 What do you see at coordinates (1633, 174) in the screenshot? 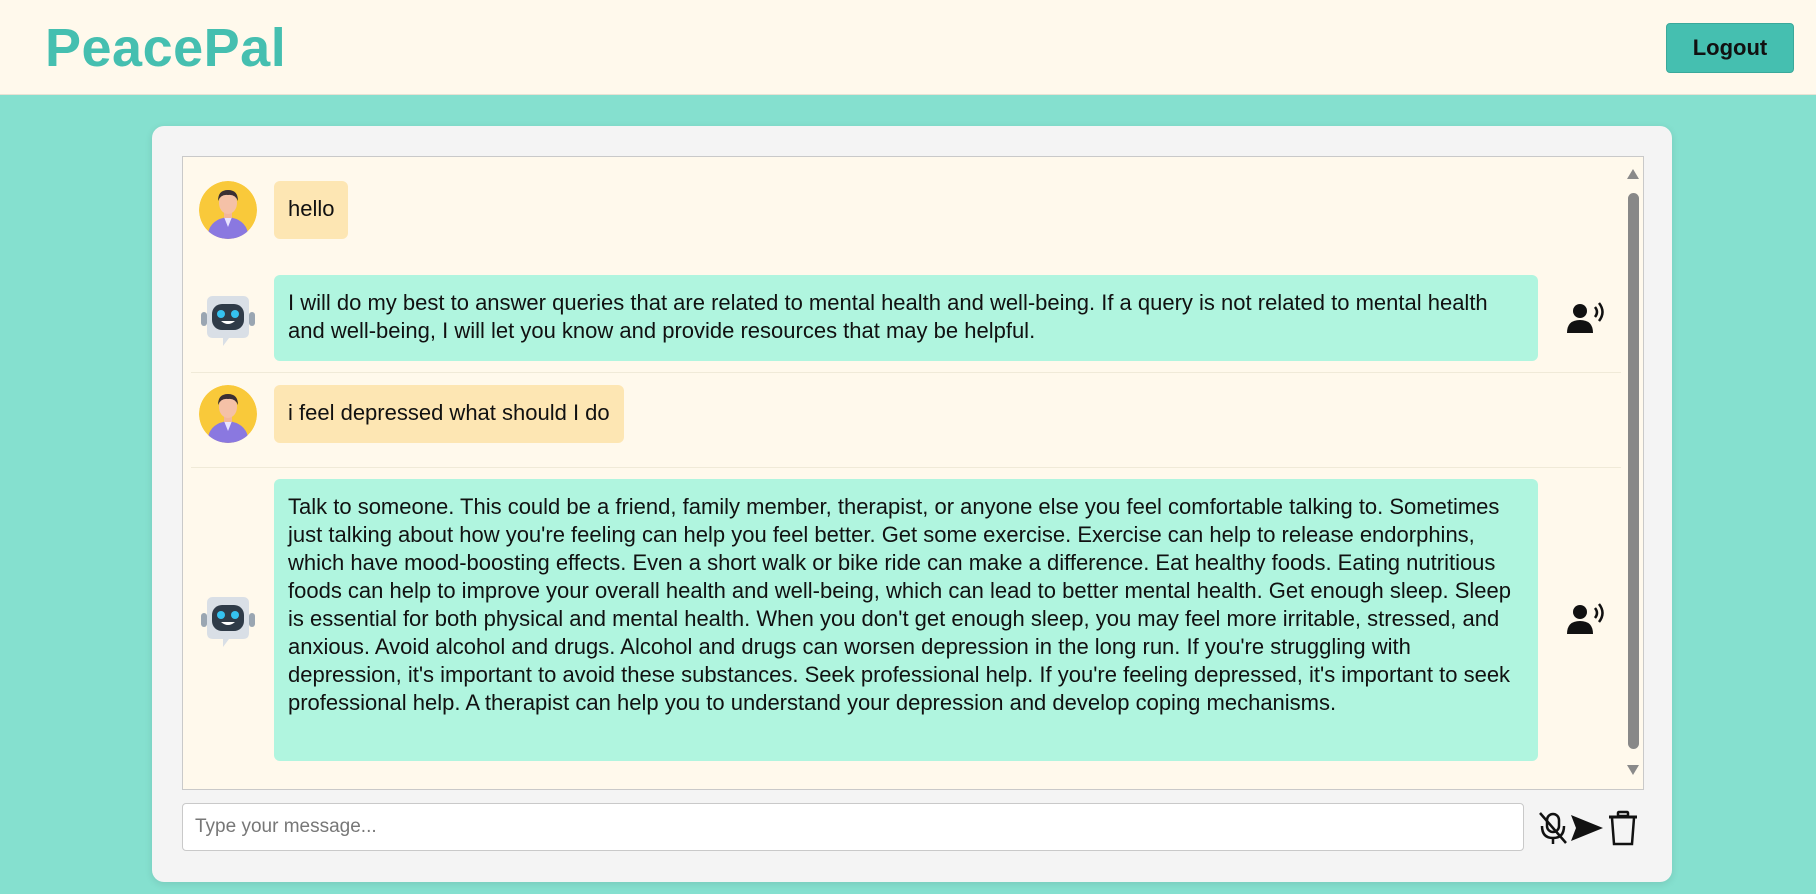
I see `scroll-up-arrow-icon` at bounding box center [1633, 174].